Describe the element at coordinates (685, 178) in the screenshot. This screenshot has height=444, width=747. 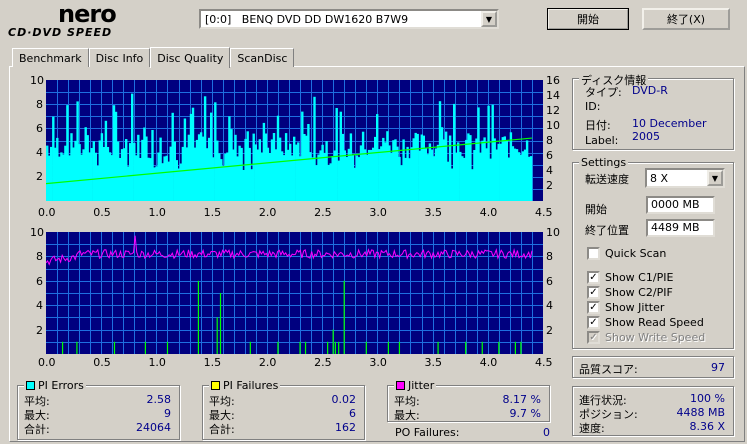
I see `speed-select: 8 X ▼` at that location.